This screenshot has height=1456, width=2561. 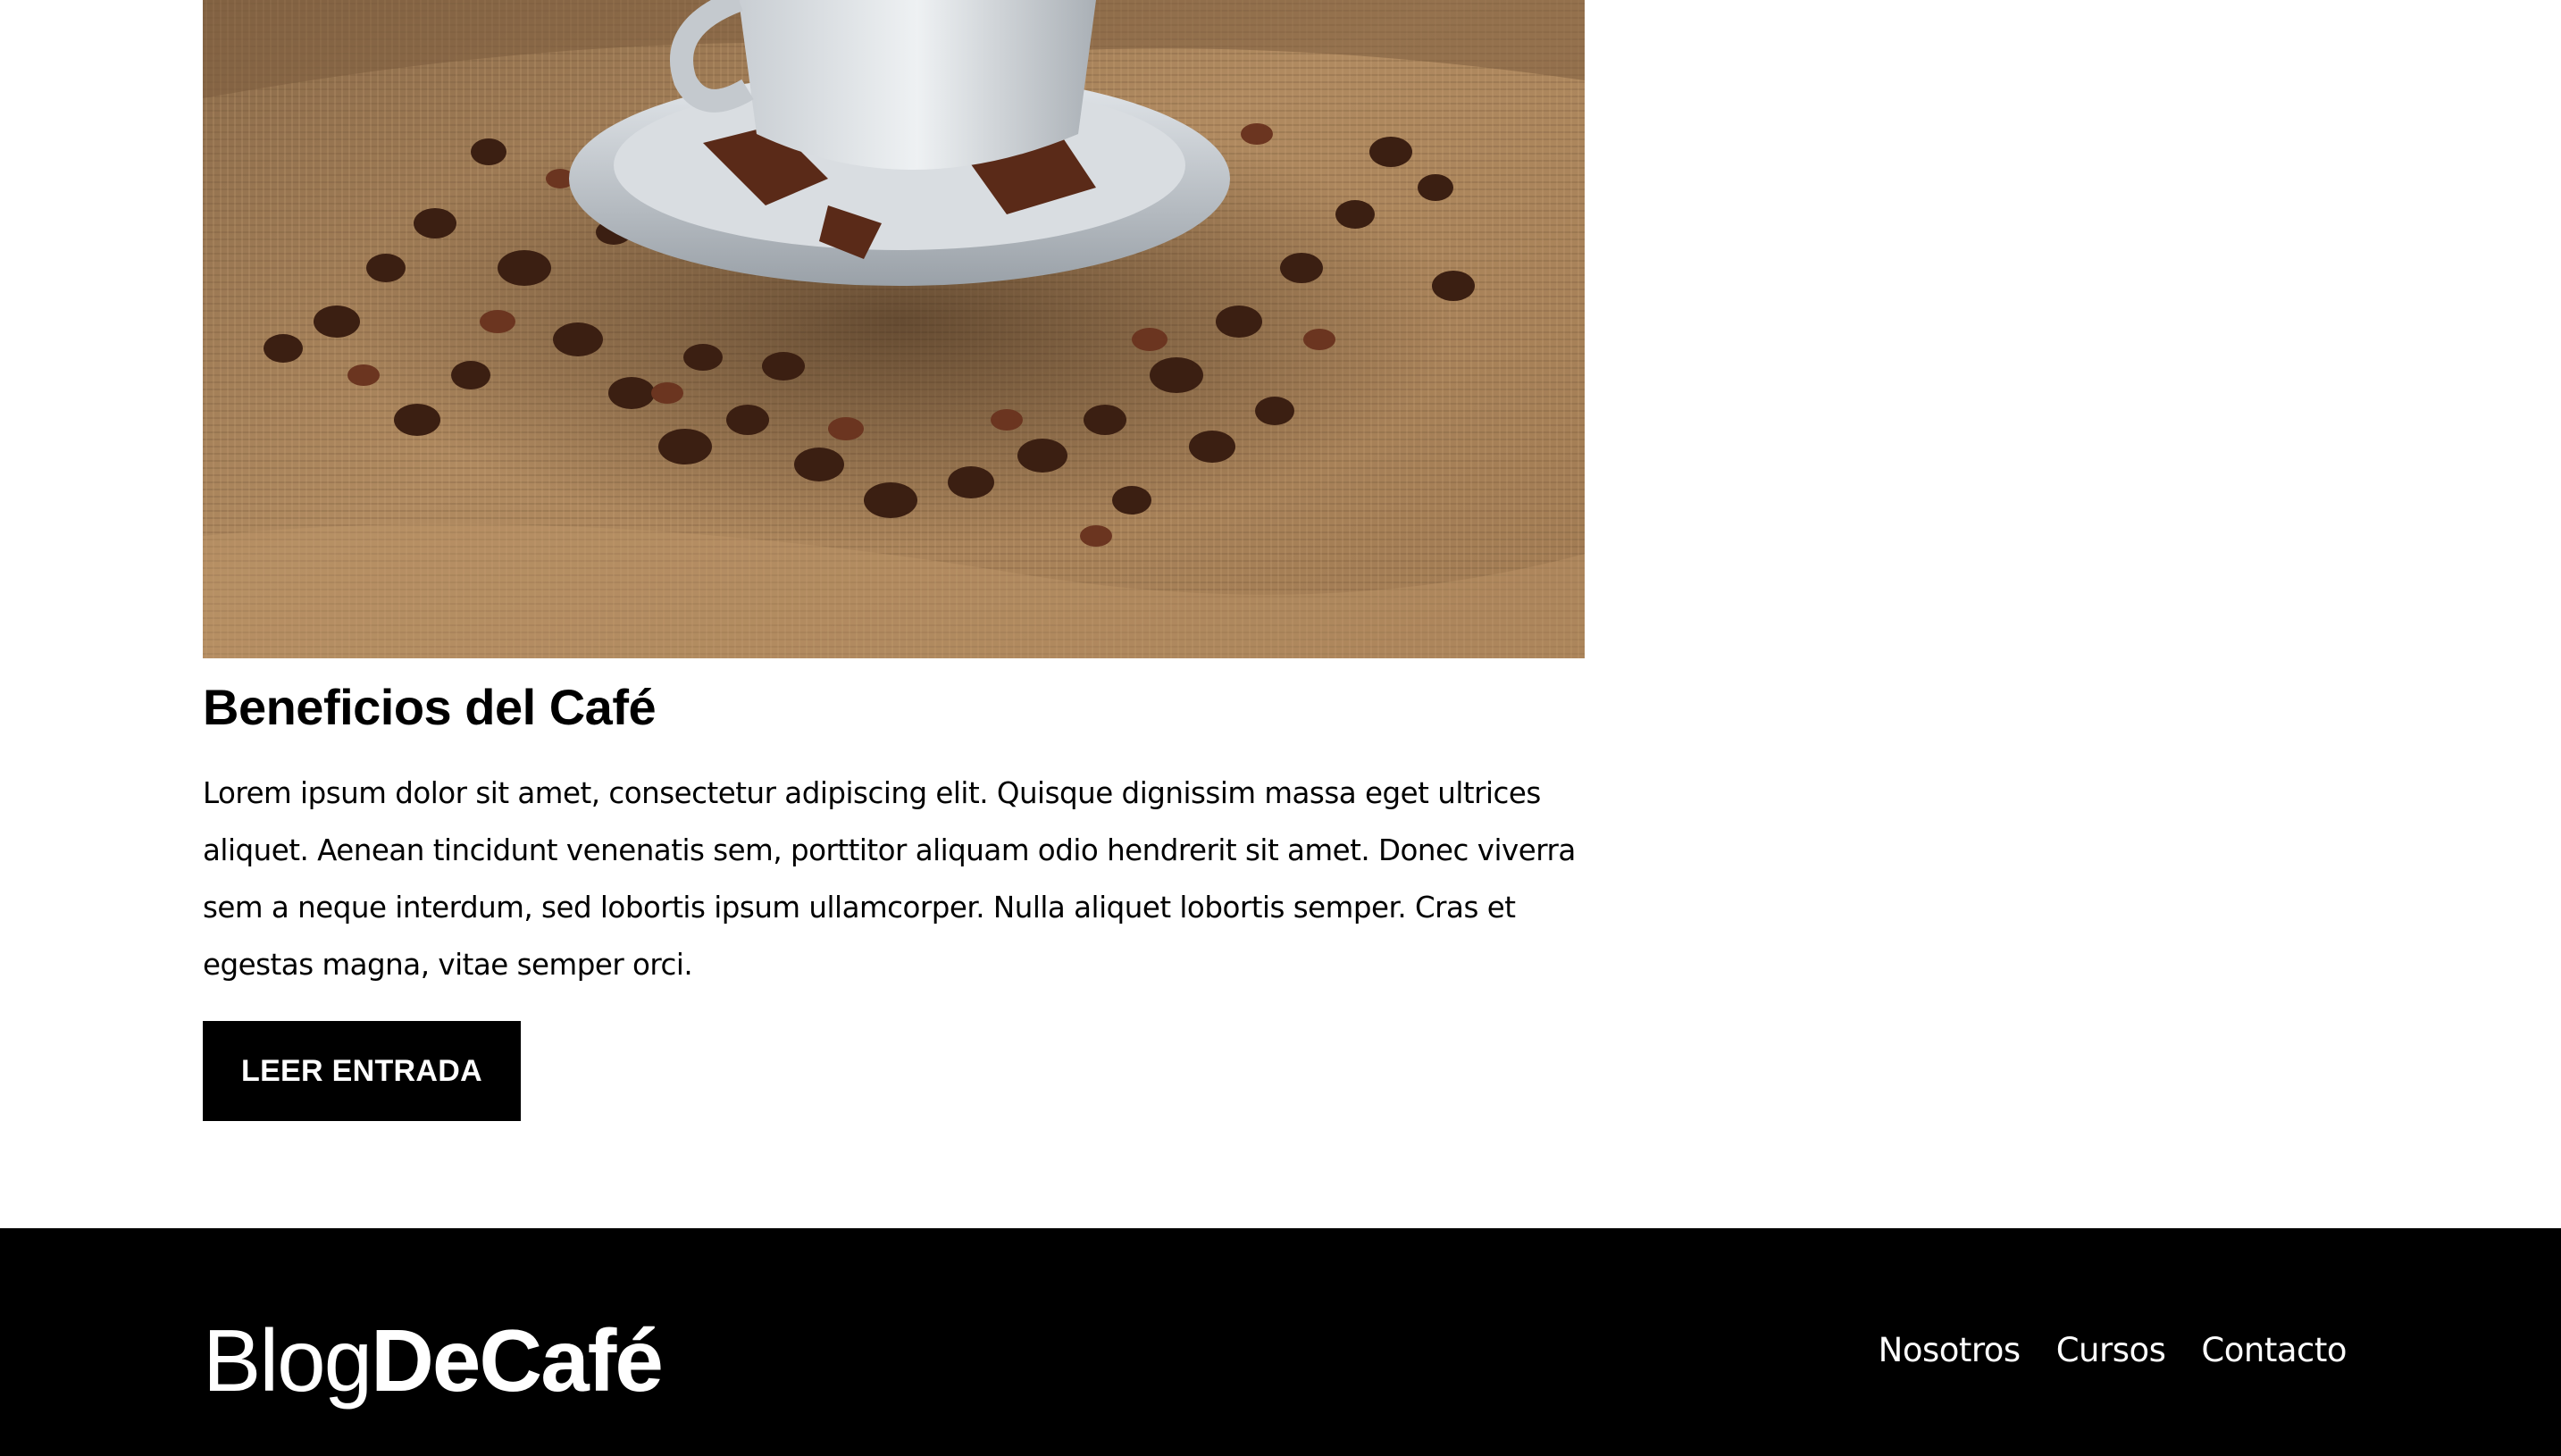 I want to click on read-post-button: LEER ENTRADA, so click(x=362, y=1071).